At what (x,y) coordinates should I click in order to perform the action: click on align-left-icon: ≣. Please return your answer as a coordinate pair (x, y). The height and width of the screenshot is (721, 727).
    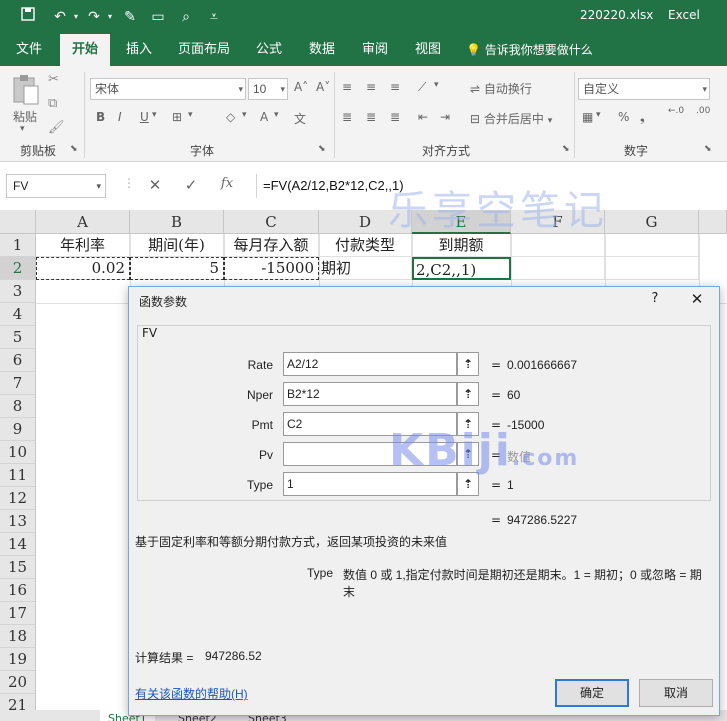
    Looking at the image, I should click on (347, 117).